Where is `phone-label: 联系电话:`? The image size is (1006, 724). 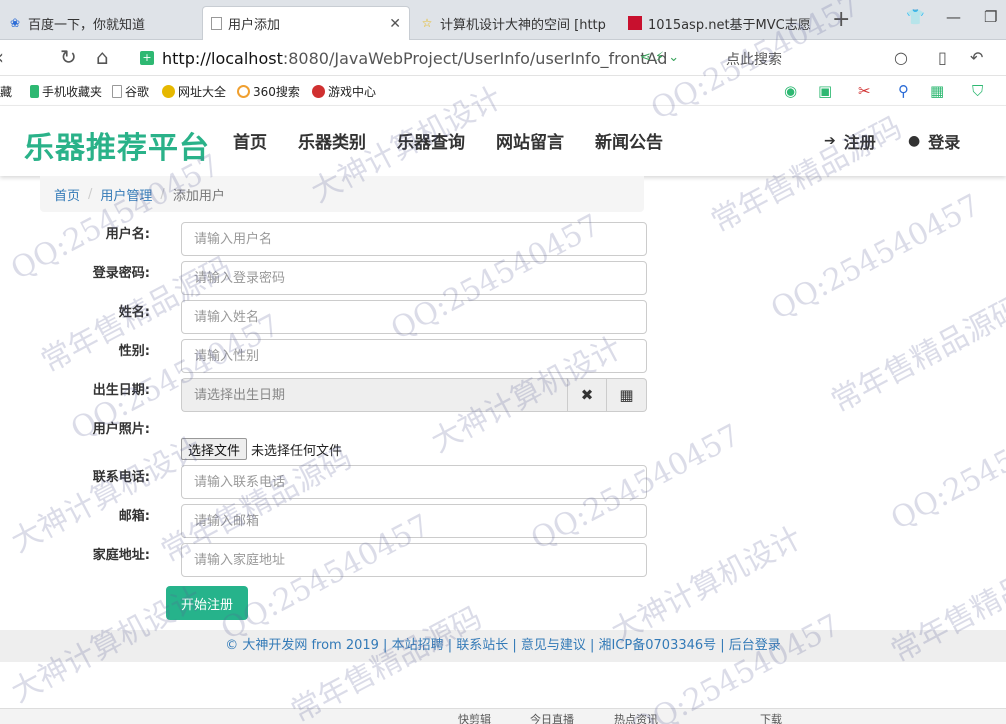
phone-label: 联系电话: is located at coordinates (121, 477).